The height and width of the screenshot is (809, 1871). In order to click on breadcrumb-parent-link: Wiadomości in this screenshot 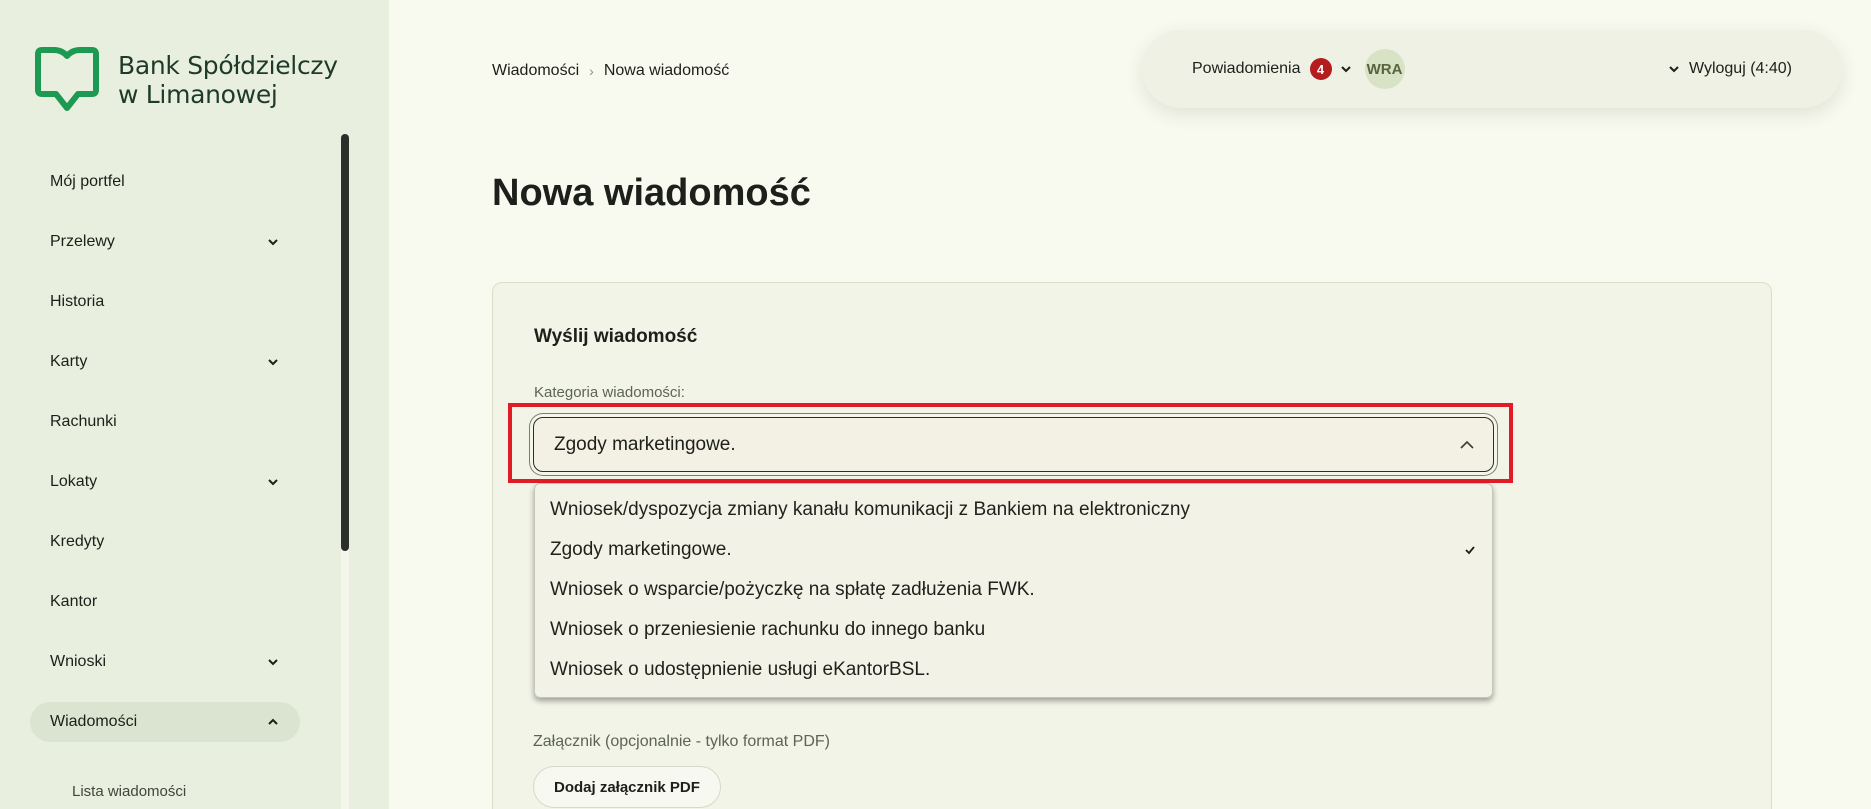, I will do `click(535, 71)`.